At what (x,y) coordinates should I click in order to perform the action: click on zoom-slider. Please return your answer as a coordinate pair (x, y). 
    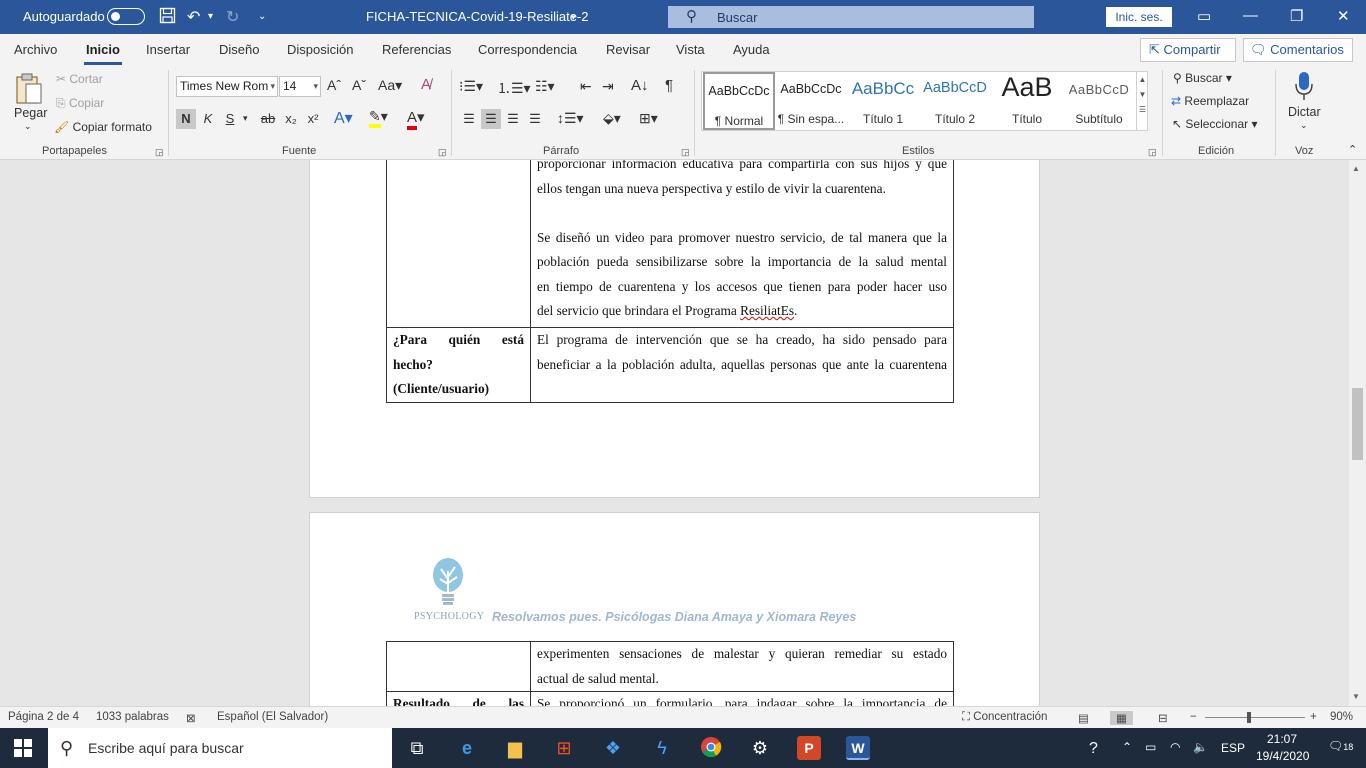
    Looking at the image, I should click on (1255, 717).